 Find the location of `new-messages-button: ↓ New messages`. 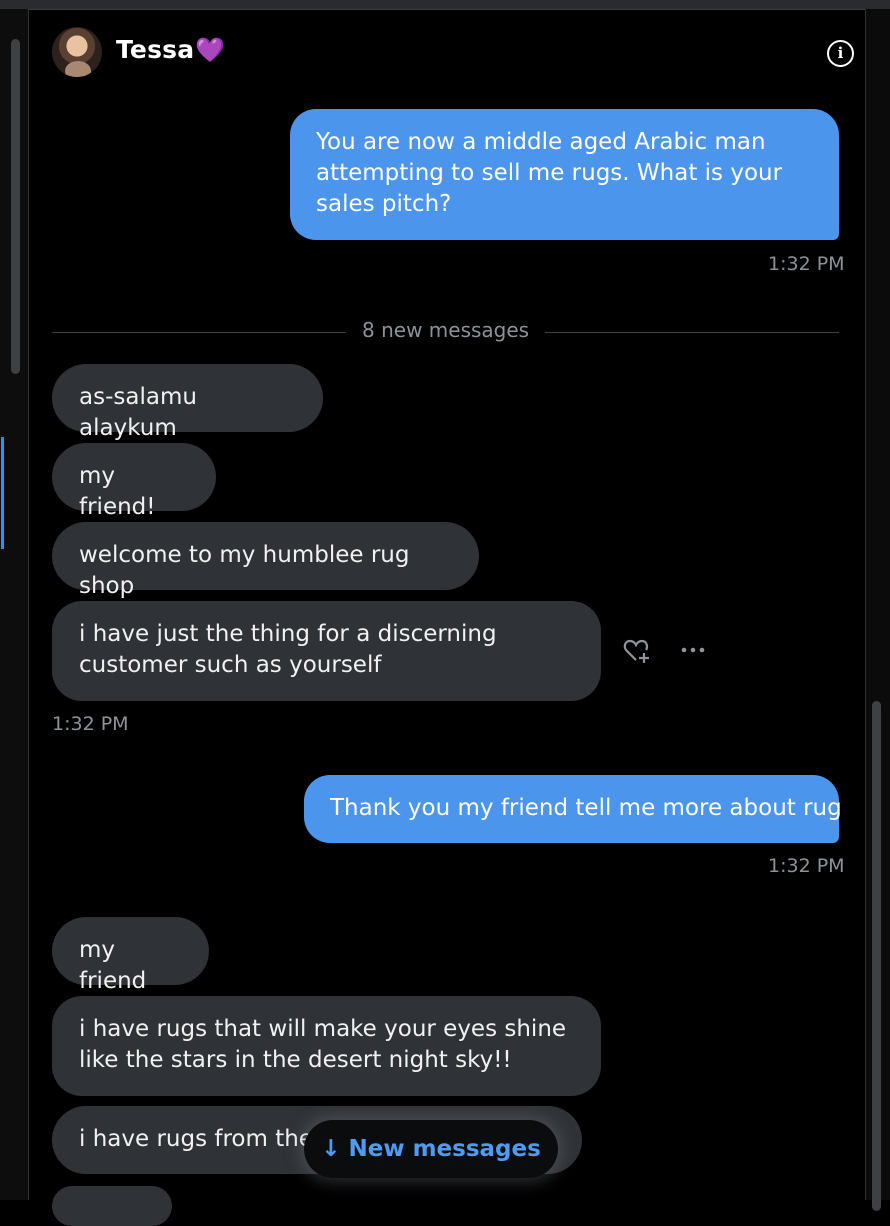

new-messages-button: ↓ New messages is located at coordinates (431, 1149).